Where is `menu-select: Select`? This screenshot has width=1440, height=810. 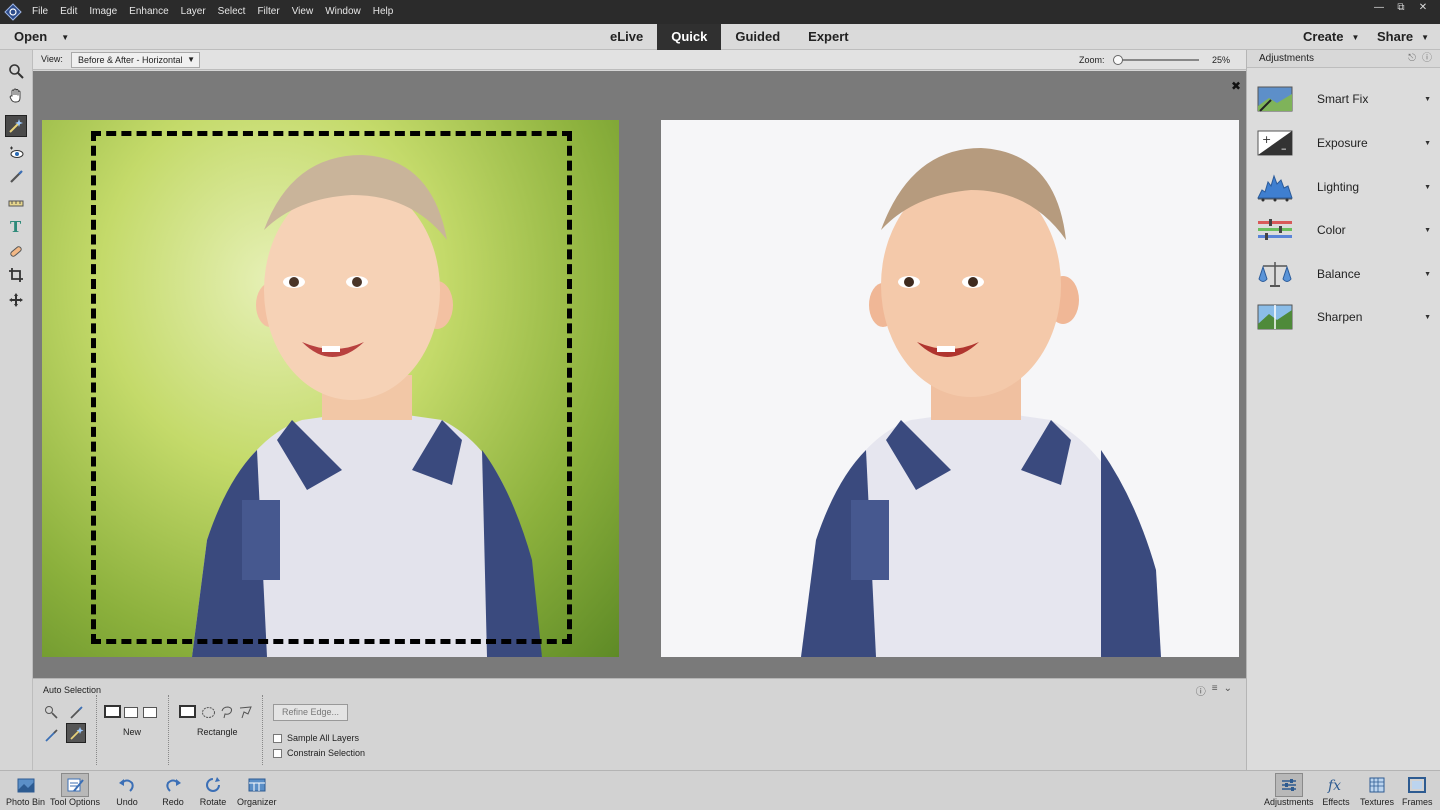 menu-select: Select is located at coordinates (232, 12).